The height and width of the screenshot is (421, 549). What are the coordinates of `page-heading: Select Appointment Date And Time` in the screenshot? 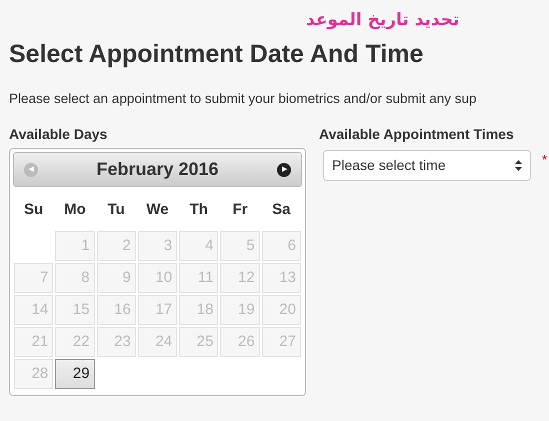 It's located at (216, 54).